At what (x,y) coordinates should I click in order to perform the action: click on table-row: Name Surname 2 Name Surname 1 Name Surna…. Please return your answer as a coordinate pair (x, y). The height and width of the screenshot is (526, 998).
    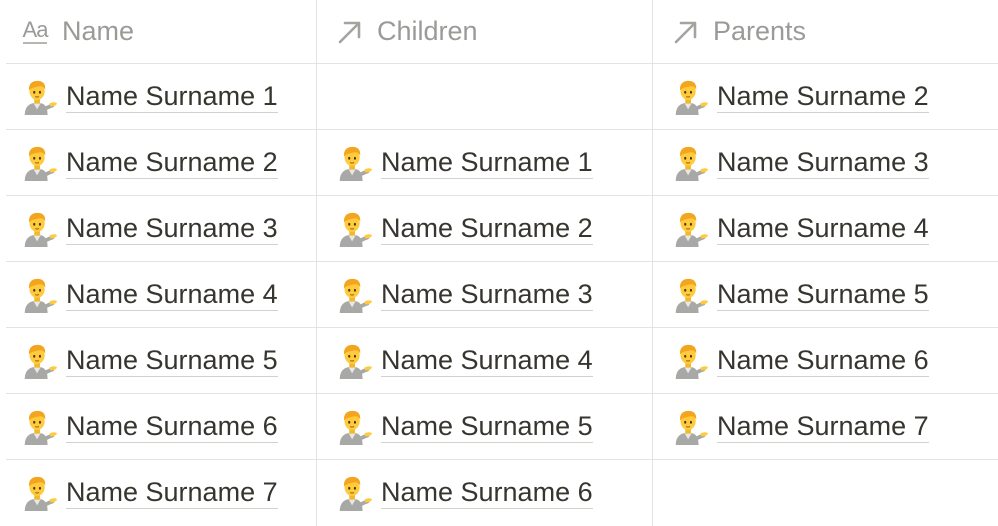
    Looking at the image, I should click on (502, 163).